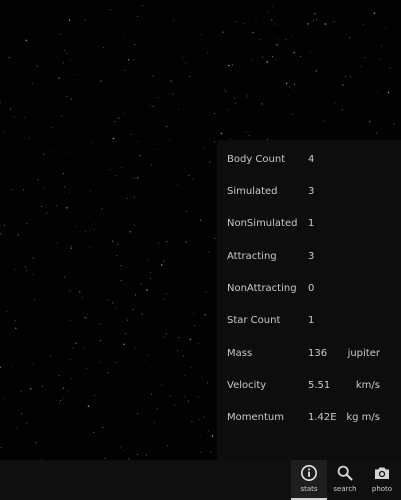 This screenshot has width=401, height=500. Describe the element at coordinates (322, 417) in the screenshot. I see `stat-value: 1.42E` at that location.